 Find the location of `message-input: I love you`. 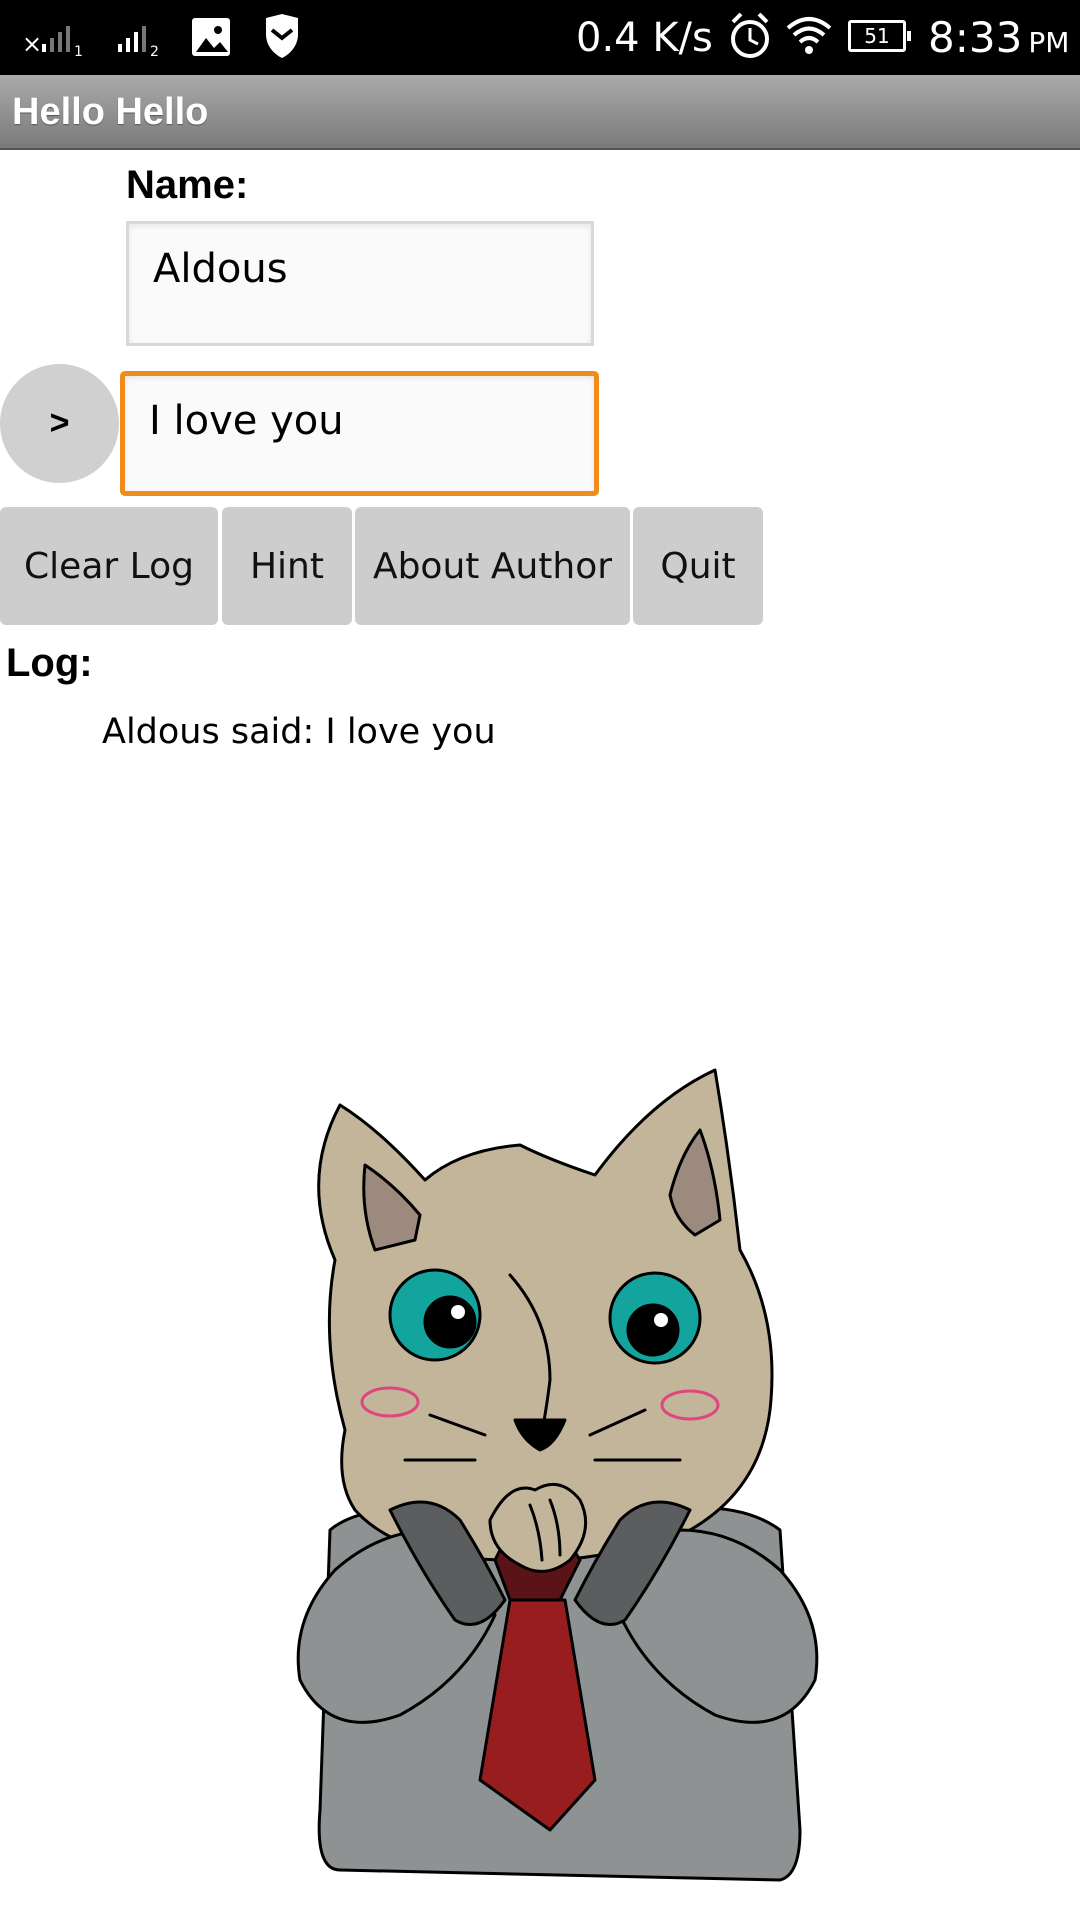

message-input: I love you is located at coordinates (359, 433).